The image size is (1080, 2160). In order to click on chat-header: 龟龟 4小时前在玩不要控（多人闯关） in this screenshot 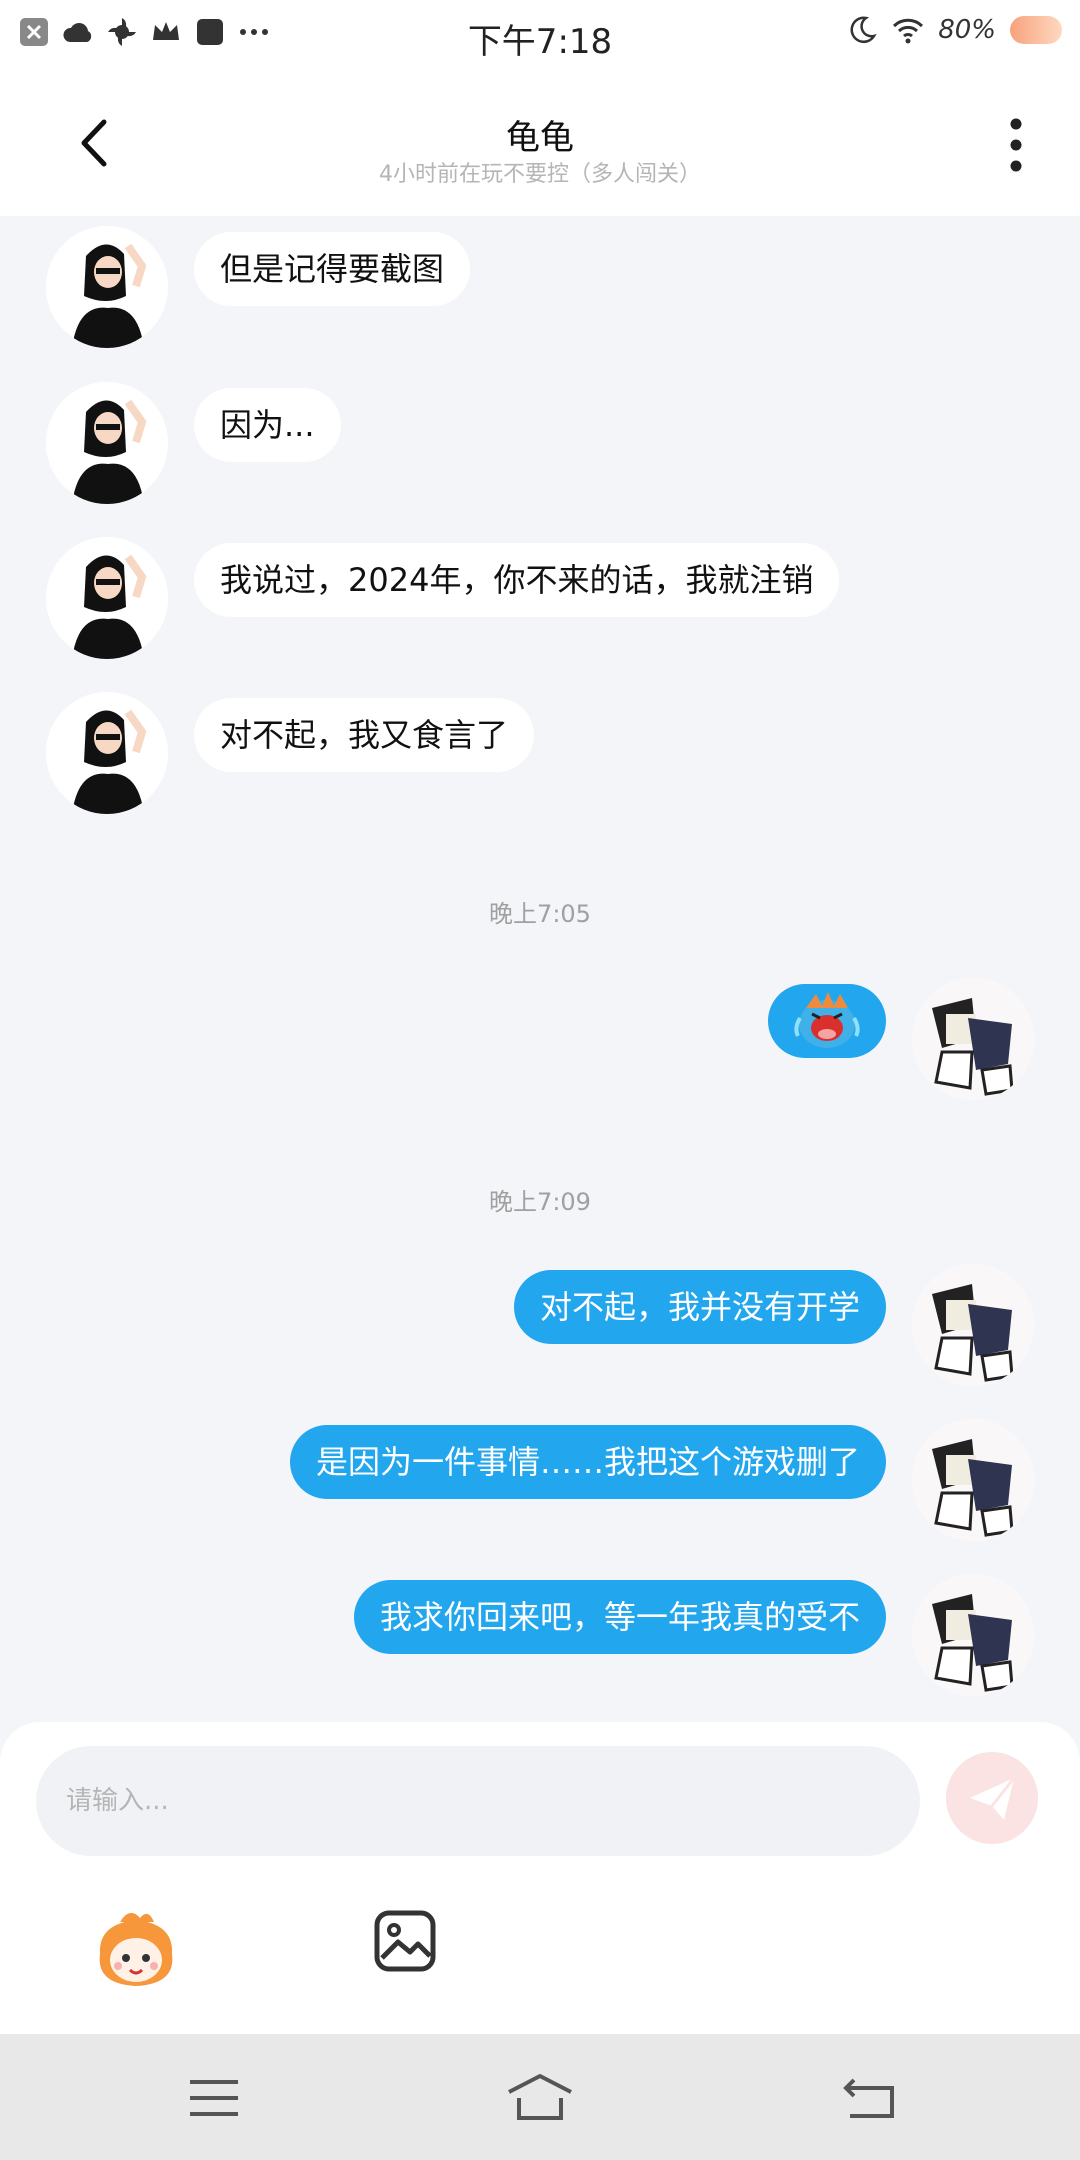, I will do `click(540, 144)`.